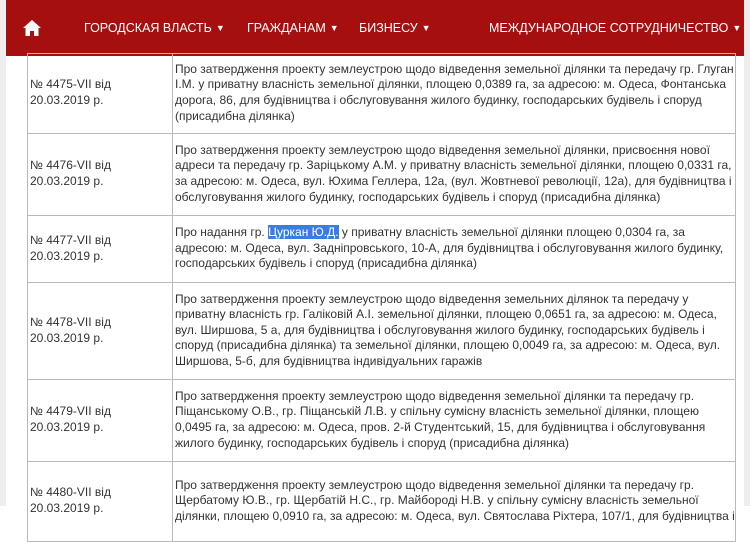 This screenshot has height=542, width=750. Describe the element at coordinates (3, 253) in the screenshot. I see `left-page-margin` at that location.